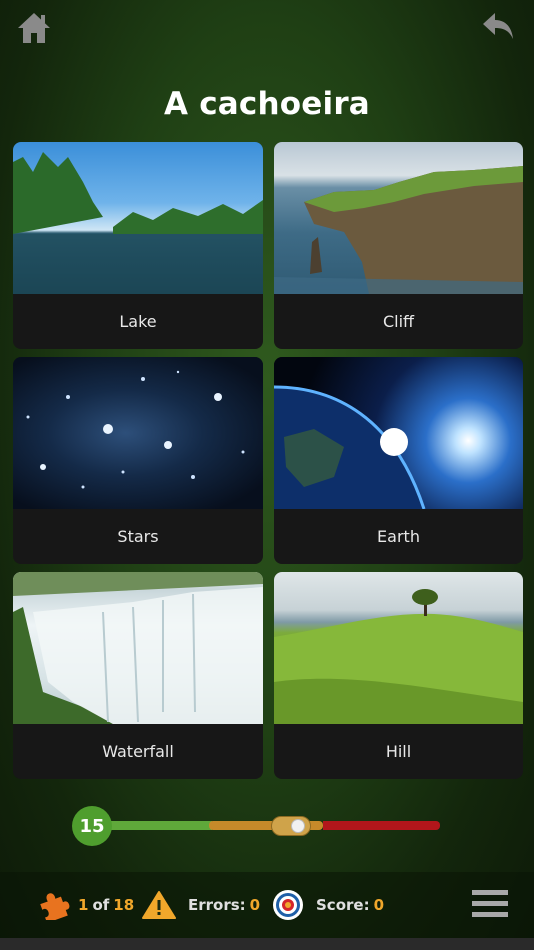 The image size is (534, 950). I want to click on answer-card-earth: Earth, so click(398, 460).